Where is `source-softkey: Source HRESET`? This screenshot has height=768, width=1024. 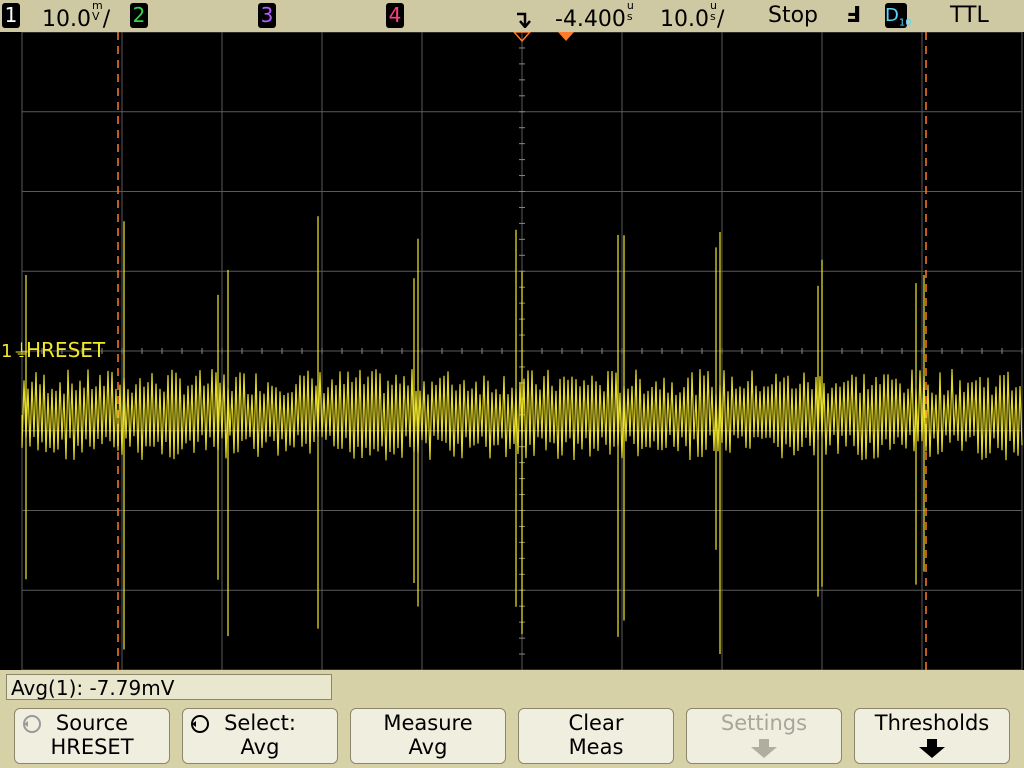 source-softkey: Source HRESET is located at coordinates (92, 736).